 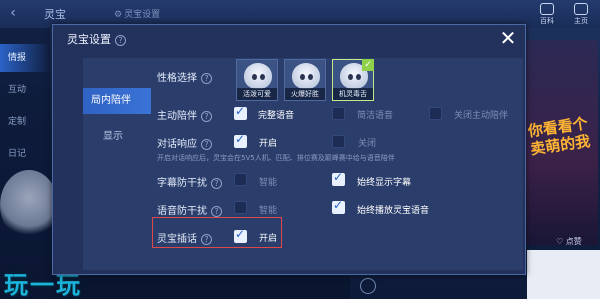 I want to click on tab-in-game-companion: 局内陪伴, so click(x=117, y=101).